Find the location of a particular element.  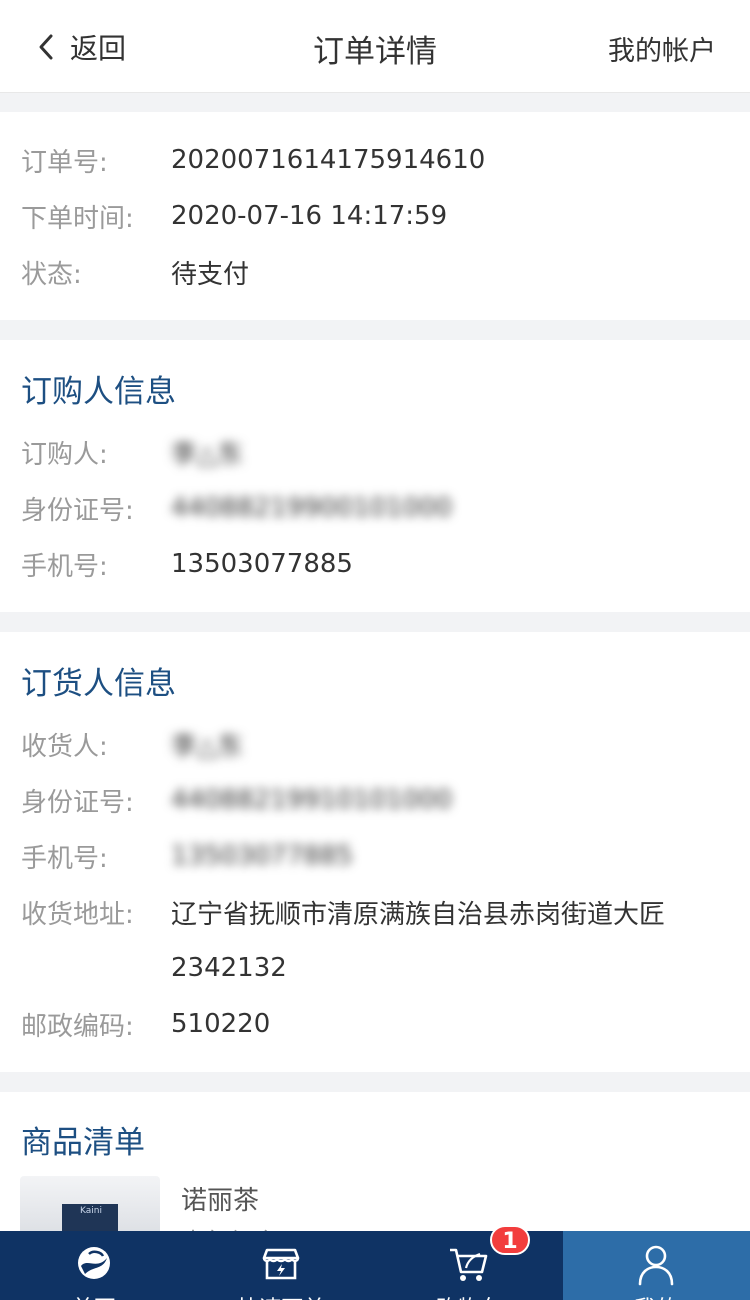

order-number-label: 订单号: is located at coordinates (64, 162).